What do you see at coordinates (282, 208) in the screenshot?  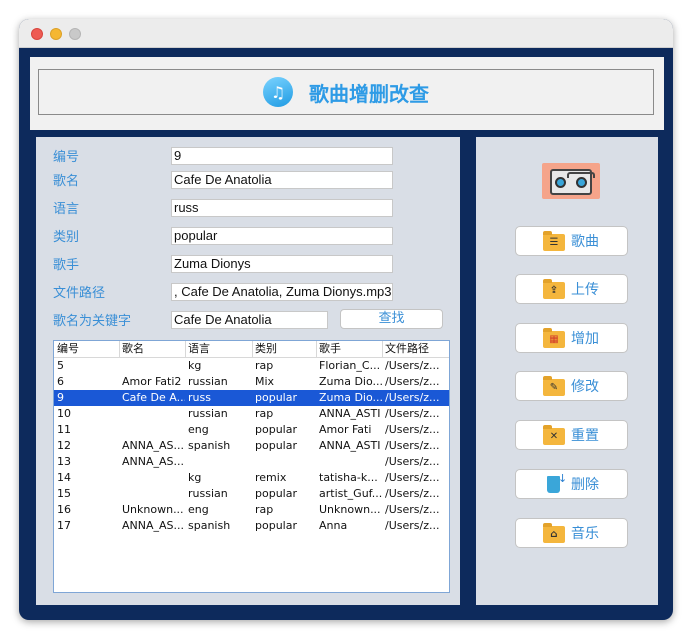 I see `language-field: russ` at bounding box center [282, 208].